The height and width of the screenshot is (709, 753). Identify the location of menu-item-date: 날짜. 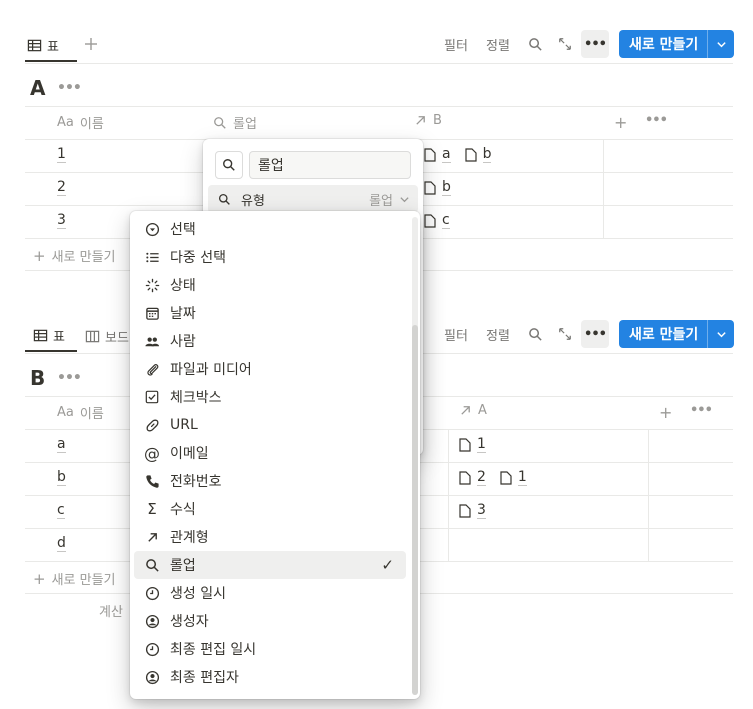
(270, 313).